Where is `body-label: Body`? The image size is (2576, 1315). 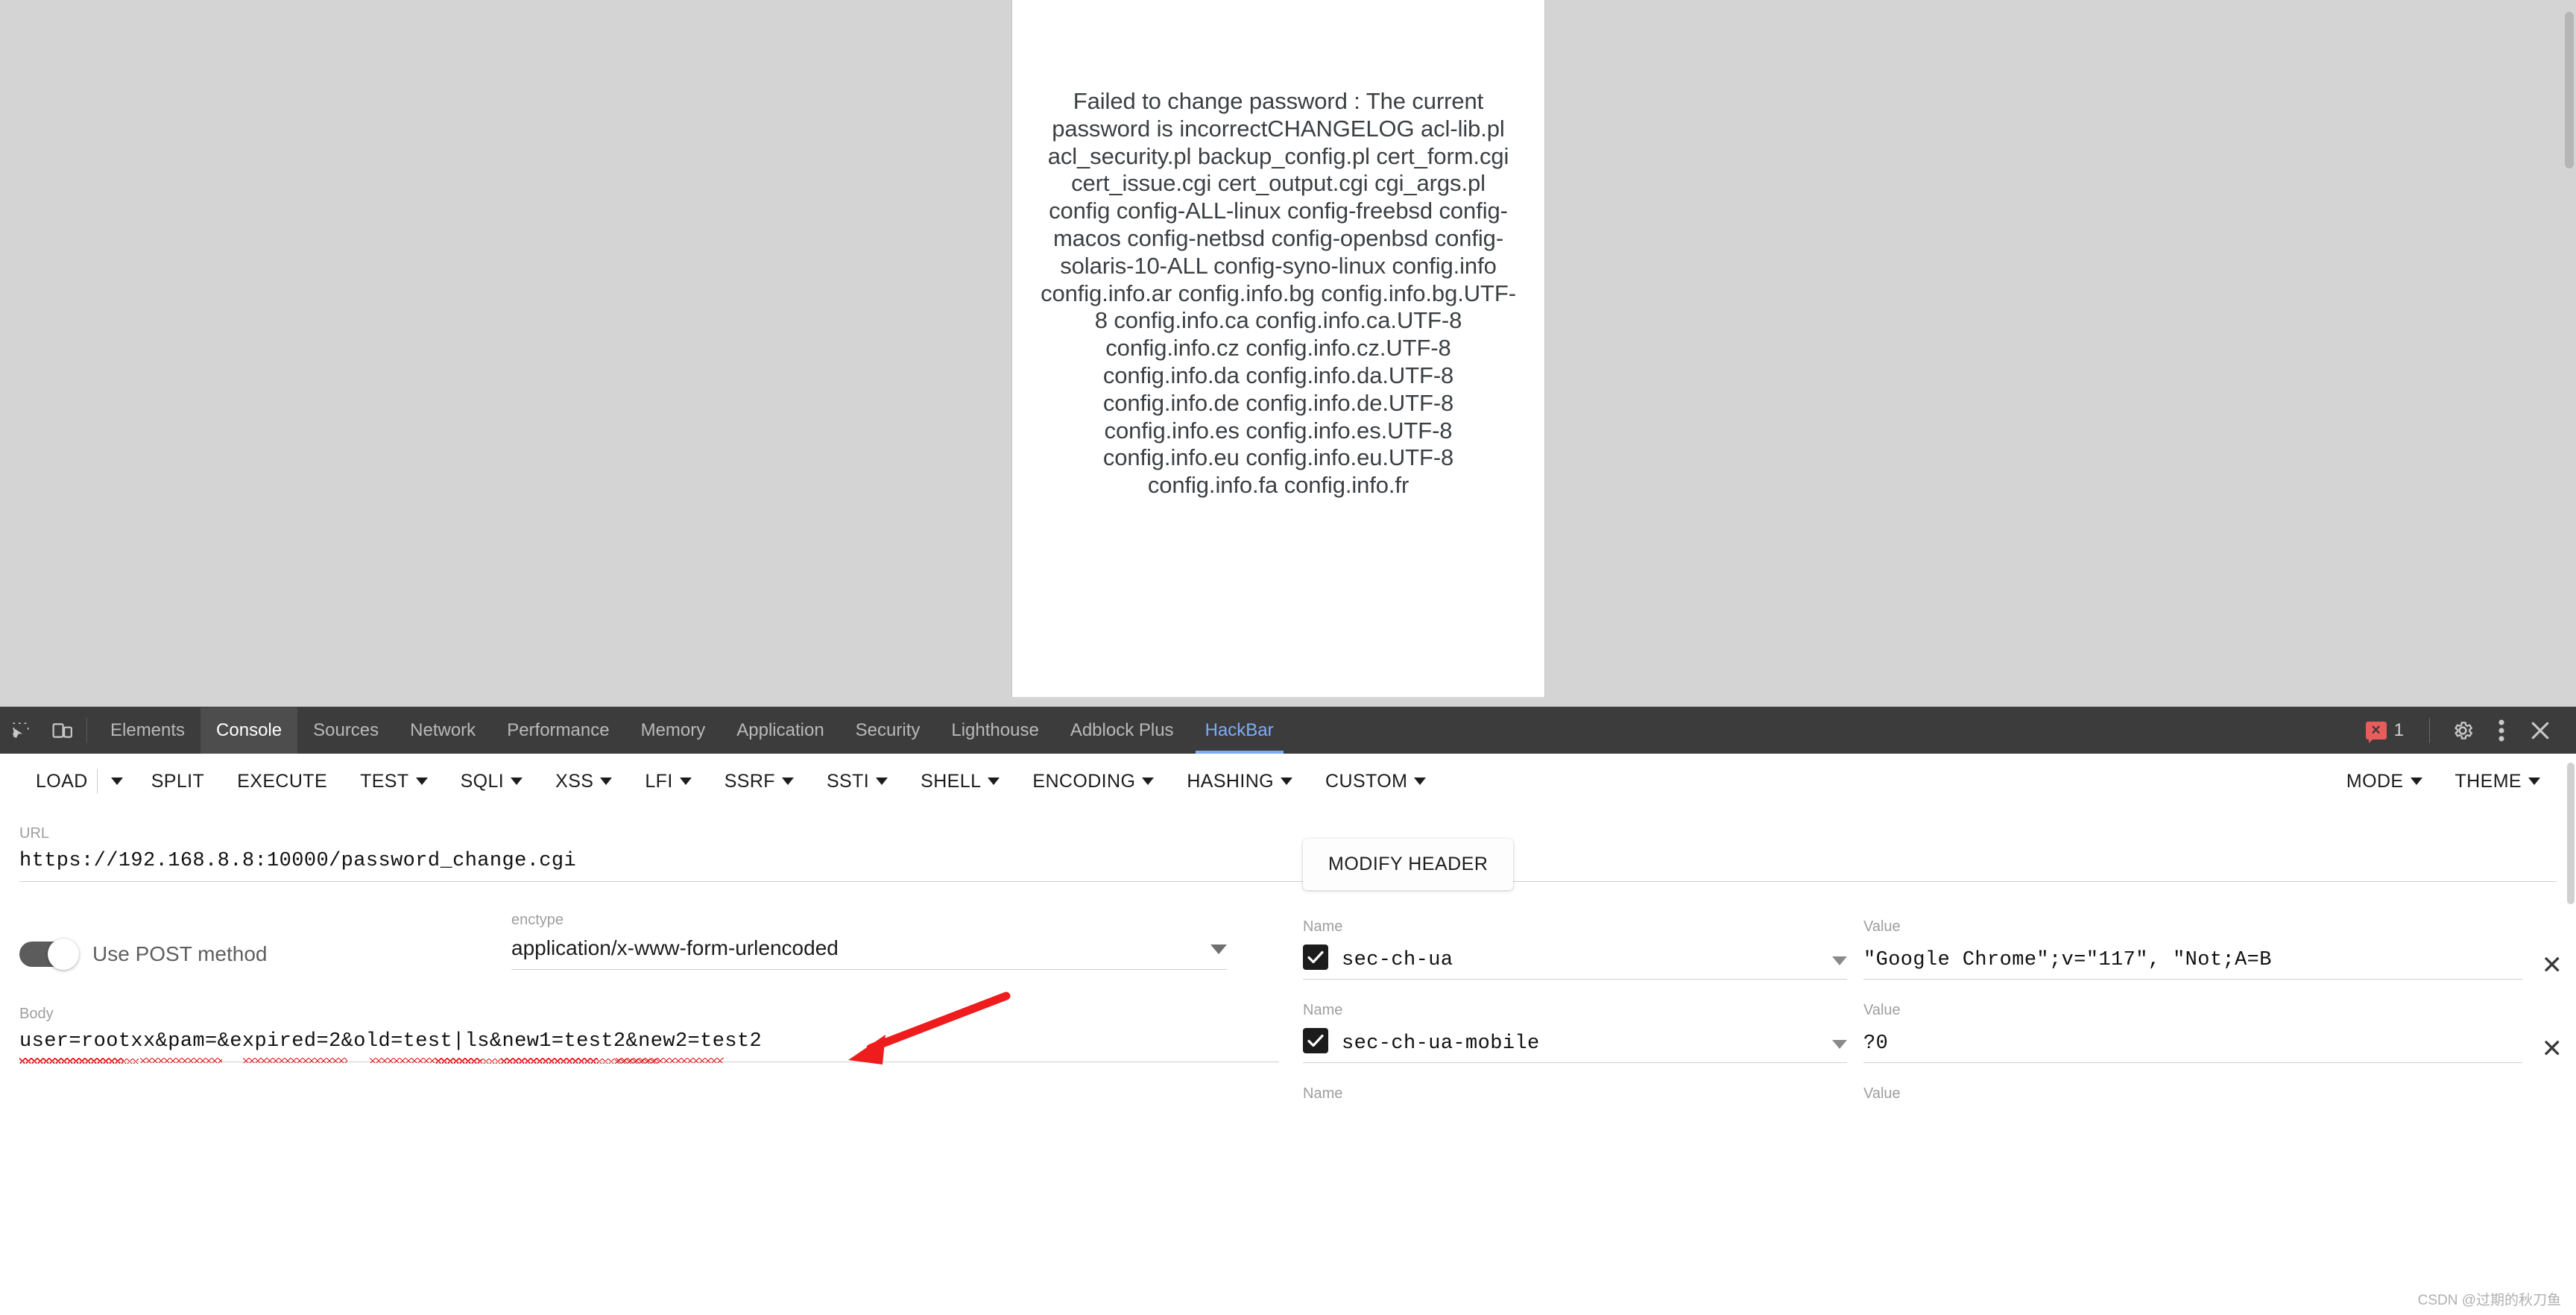 body-label: Body is located at coordinates (36, 1014).